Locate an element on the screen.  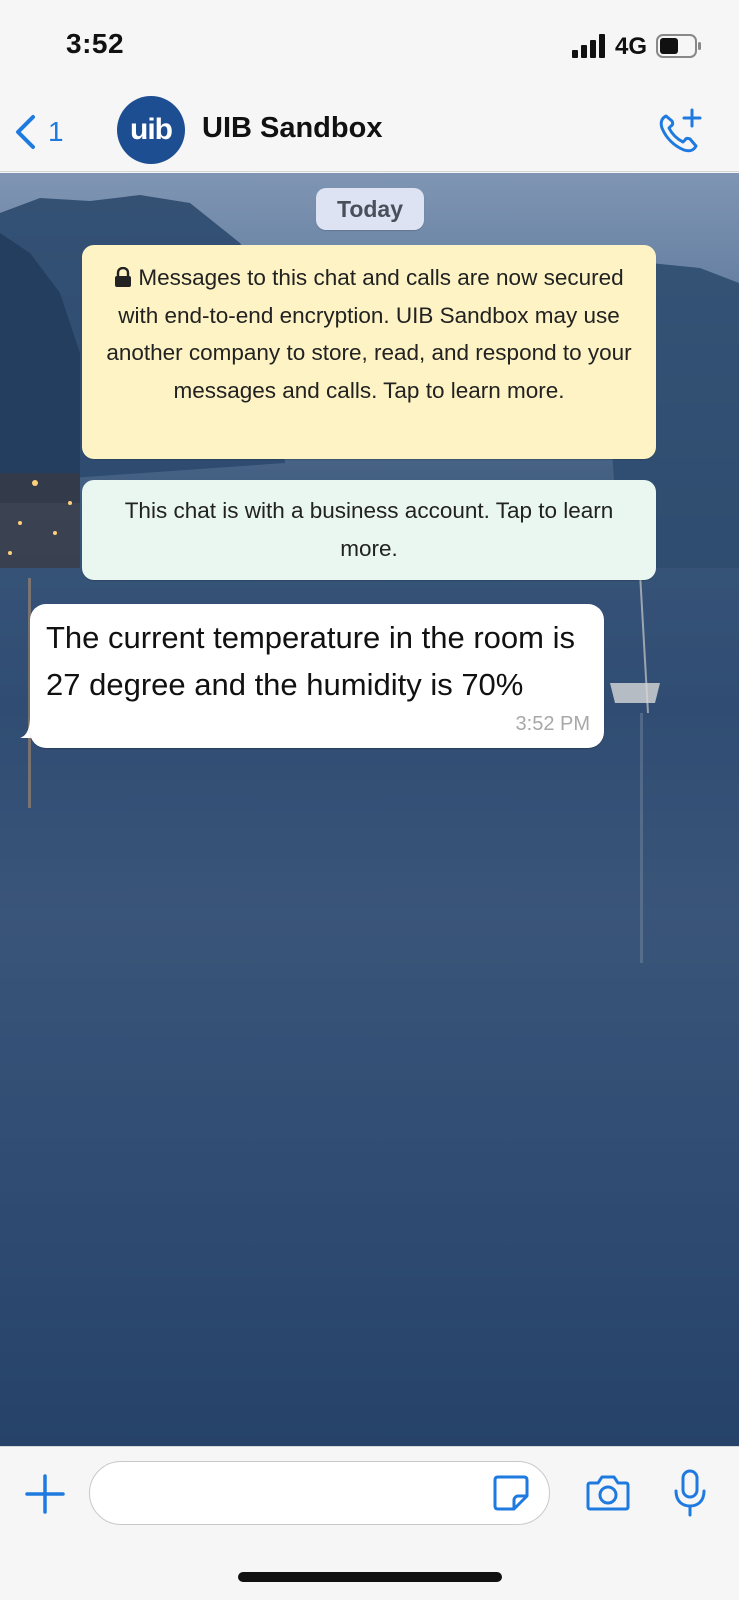
sticker-icon is located at coordinates (511, 1493).